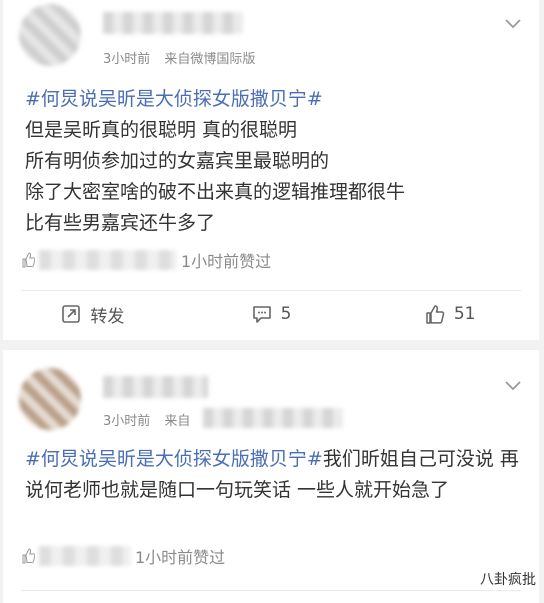 This screenshot has width=544, height=603. What do you see at coordinates (120, 223) in the screenshot?
I see `post-line: 比有些男嘉宾还牛多了` at bounding box center [120, 223].